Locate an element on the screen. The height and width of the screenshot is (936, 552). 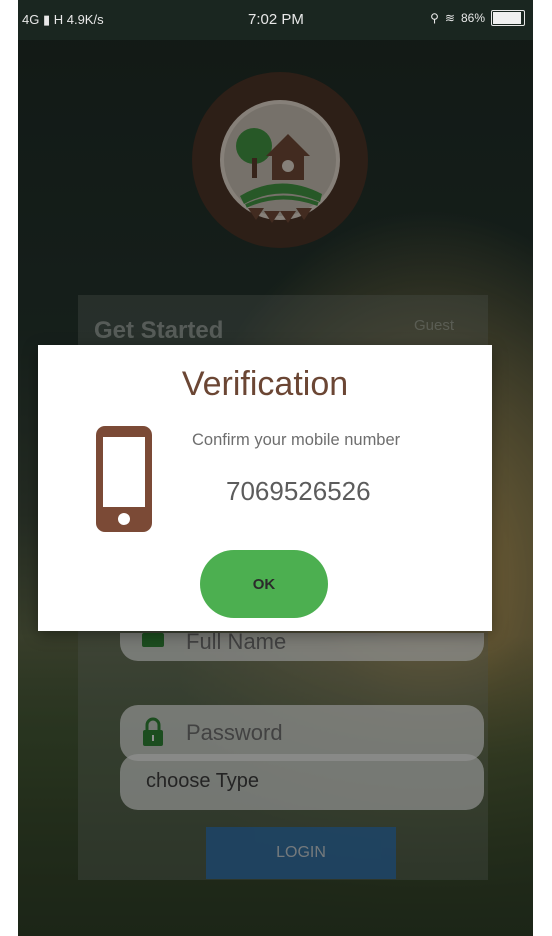
mobile-phone-icon is located at coordinates (124, 479).